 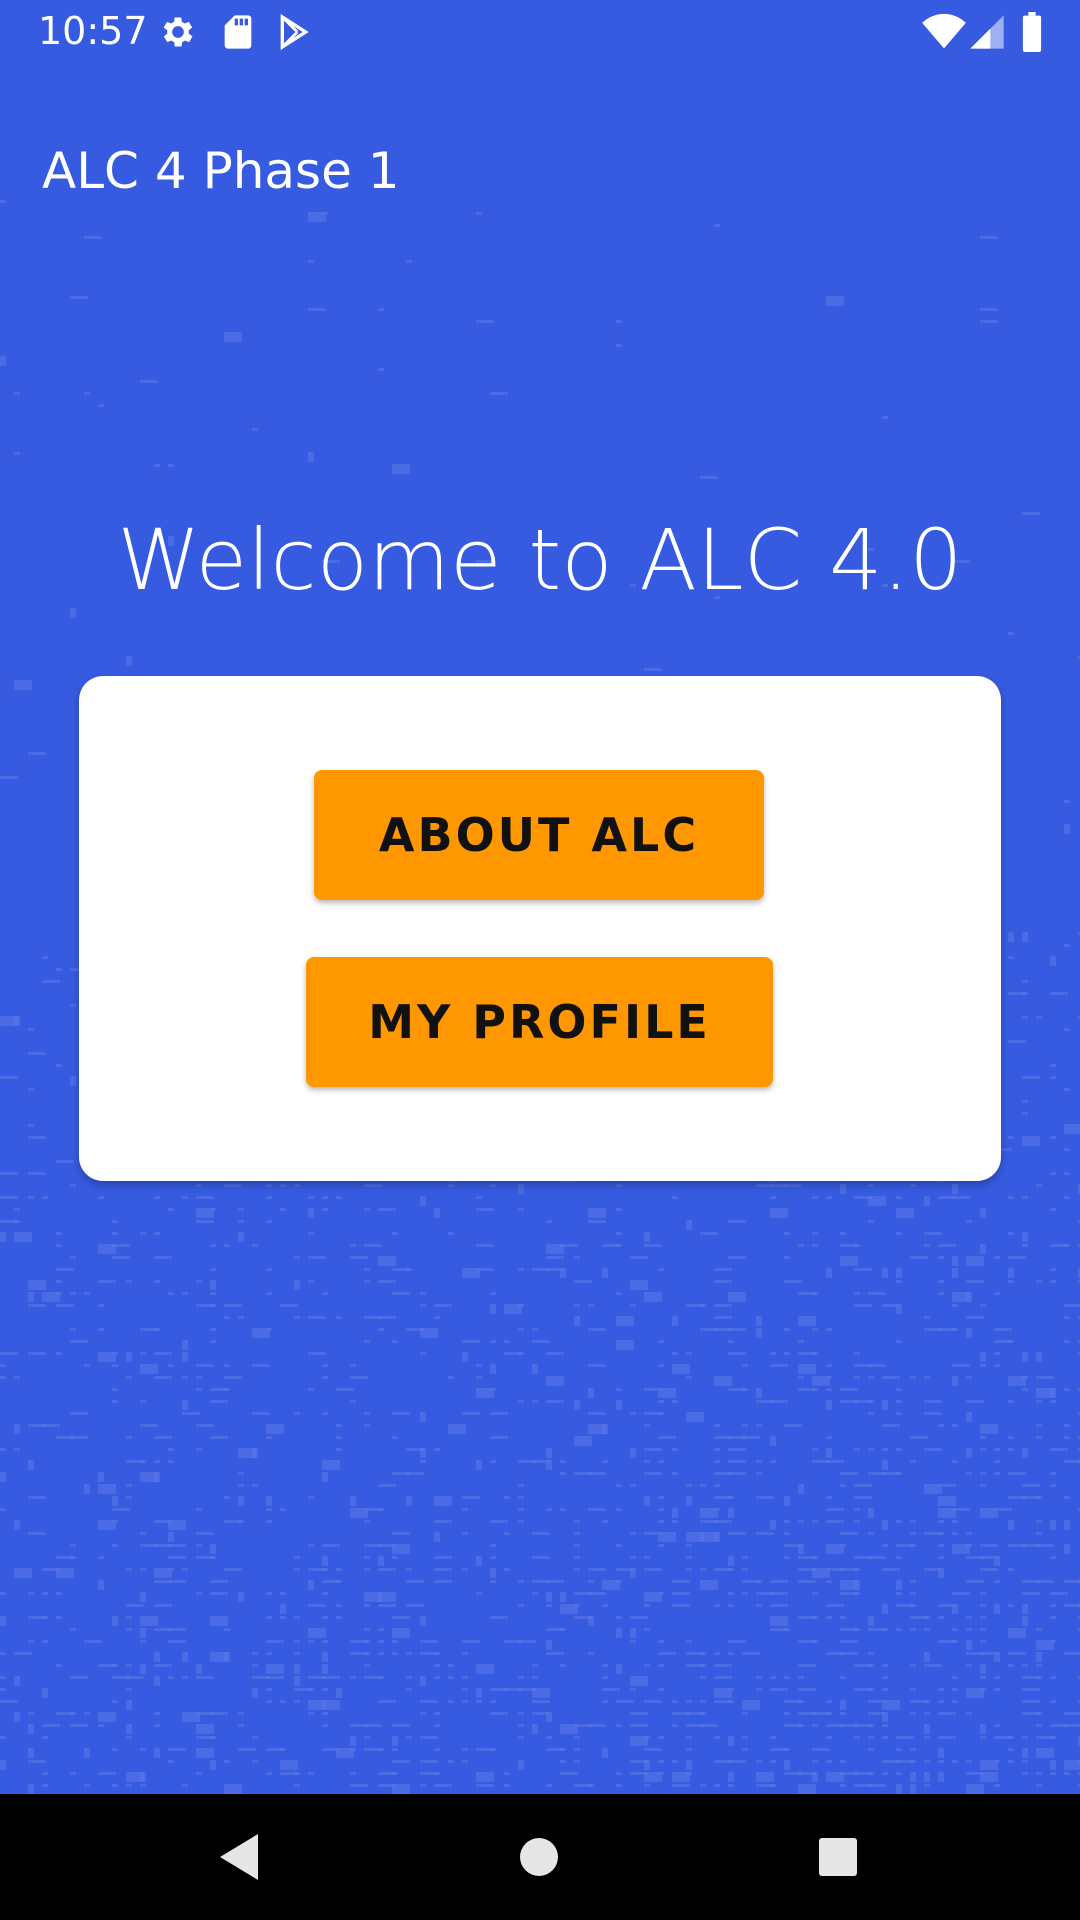 What do you see at coordinates (944, 32) in the screenshot?
I see `wifi-icon` at bounding box center [944, 32].